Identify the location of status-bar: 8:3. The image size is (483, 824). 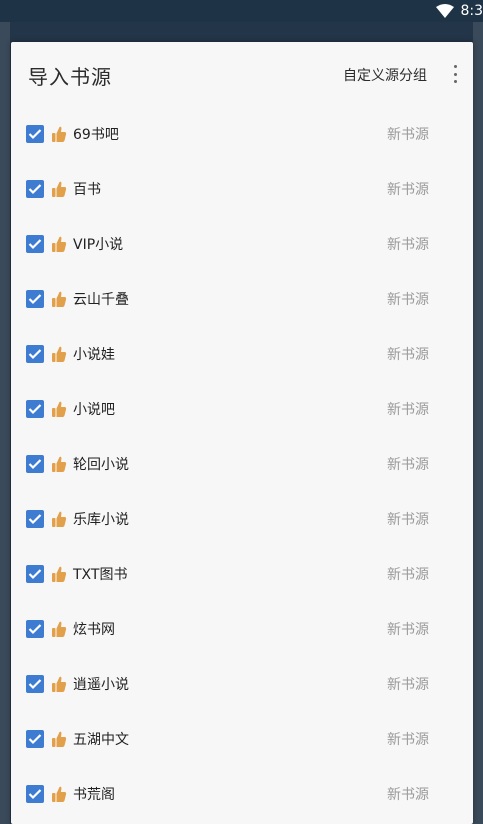
(241, 11).